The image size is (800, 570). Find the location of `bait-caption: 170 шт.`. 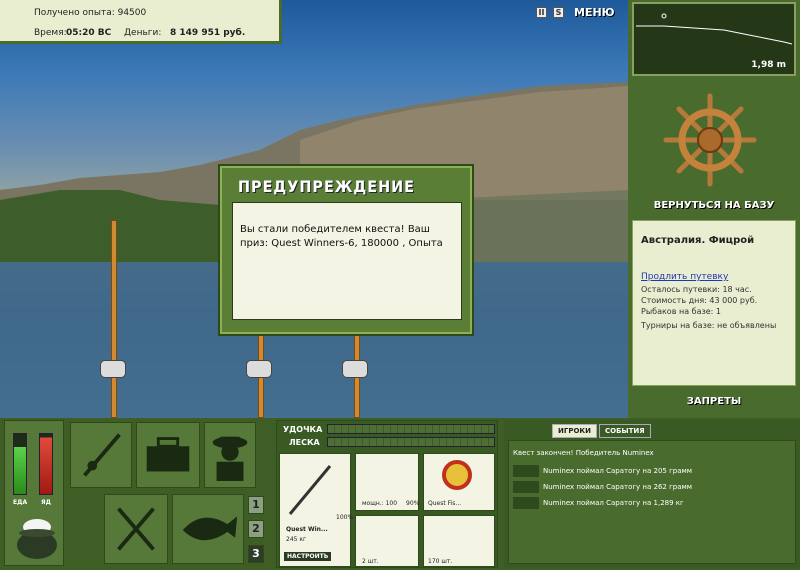

bait-caption: 170 шт. is located at coordinates (440, 561).